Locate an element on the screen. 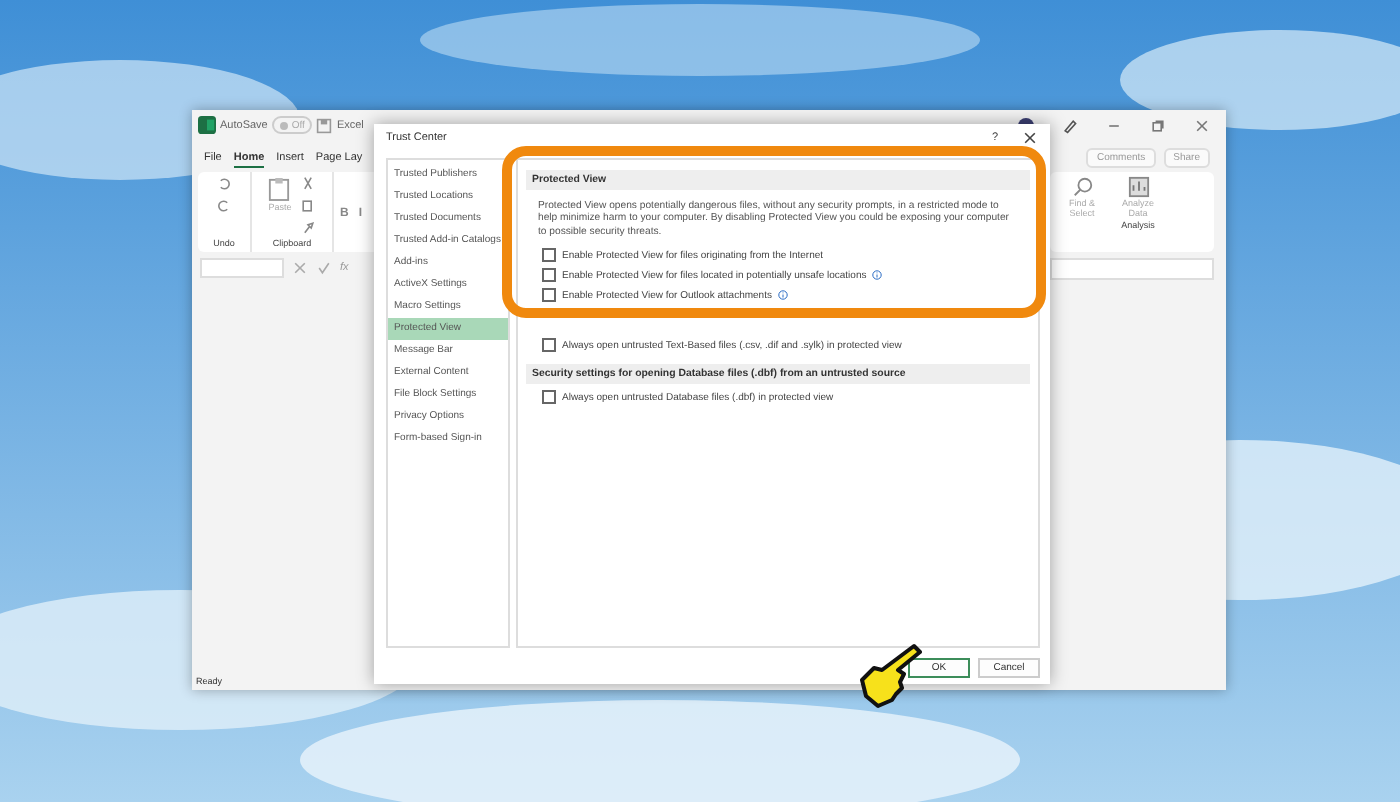  restore-icon is located at coordinates (1158, 126).